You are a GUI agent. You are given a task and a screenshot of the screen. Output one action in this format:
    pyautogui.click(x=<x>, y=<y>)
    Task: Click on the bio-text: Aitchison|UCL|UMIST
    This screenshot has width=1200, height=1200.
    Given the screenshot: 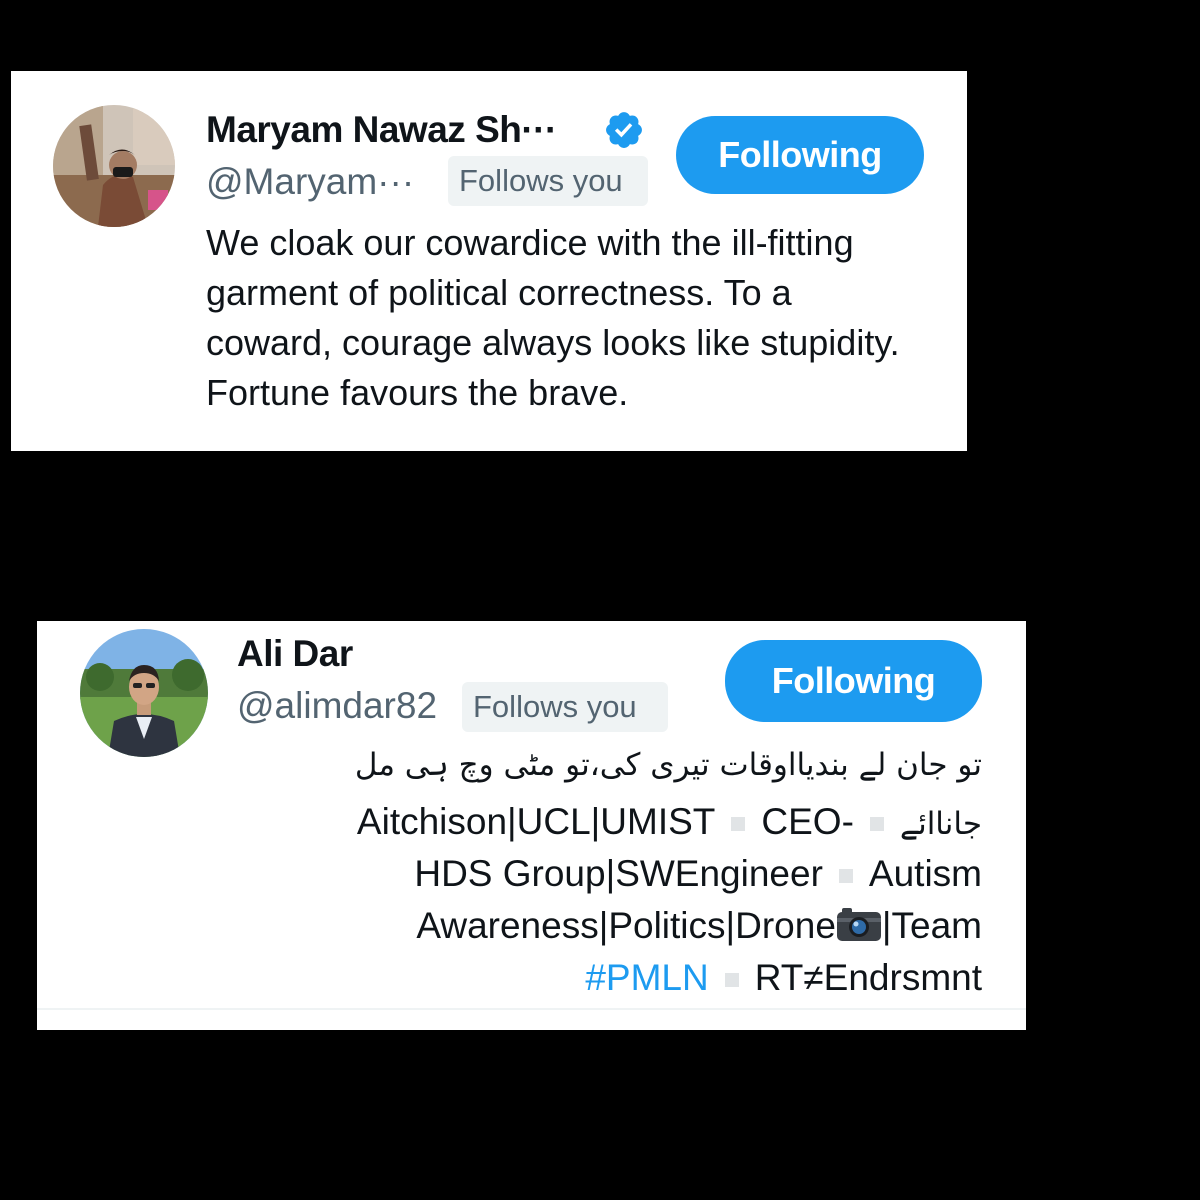 What is the action you would take?
    pyautogui.click(x=536, y=821)
    